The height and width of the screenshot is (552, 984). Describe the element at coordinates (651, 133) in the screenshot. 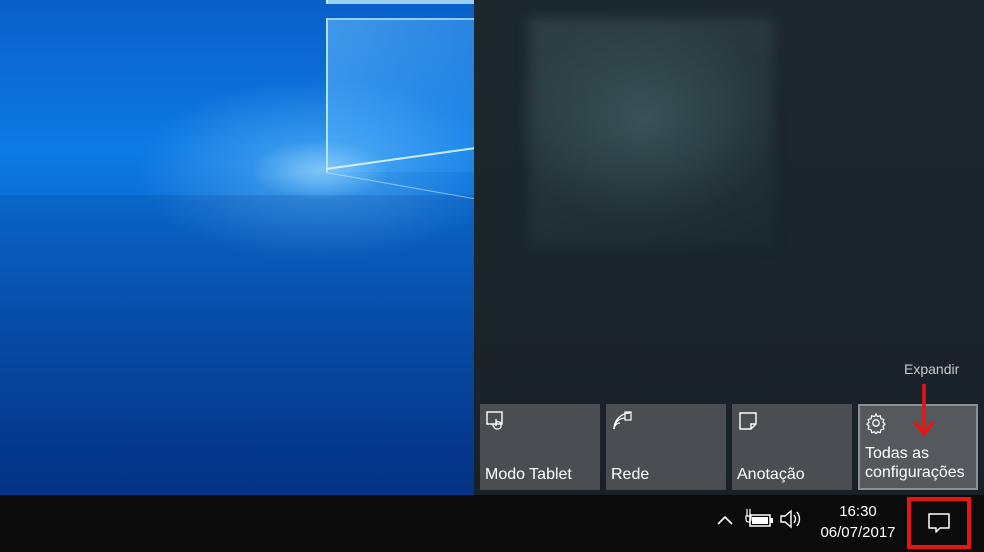

I see `blurred-background` at that location.